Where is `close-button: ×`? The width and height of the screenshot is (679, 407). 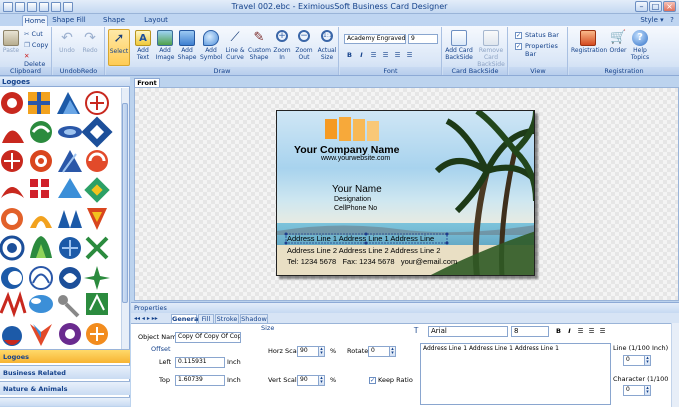 close-button: × is located at coordinates (669, 6).